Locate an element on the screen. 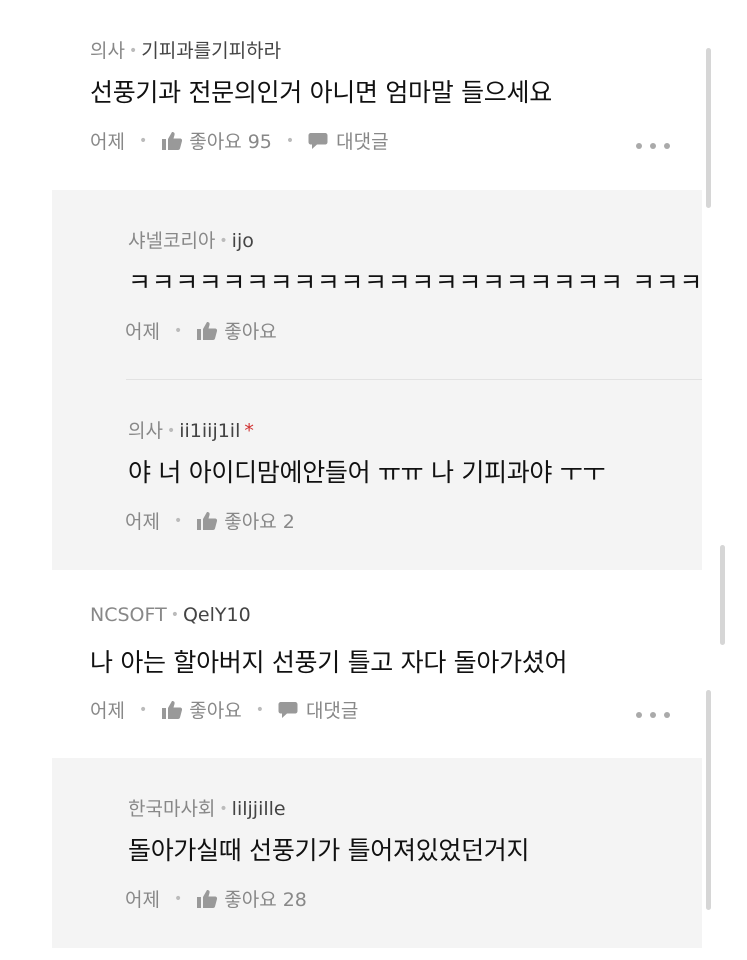 Image resolution: width=747 pixels, height=960 pixels. comment-actions: 어제 • 좋아요 28 is located at coordinates (216, 898).